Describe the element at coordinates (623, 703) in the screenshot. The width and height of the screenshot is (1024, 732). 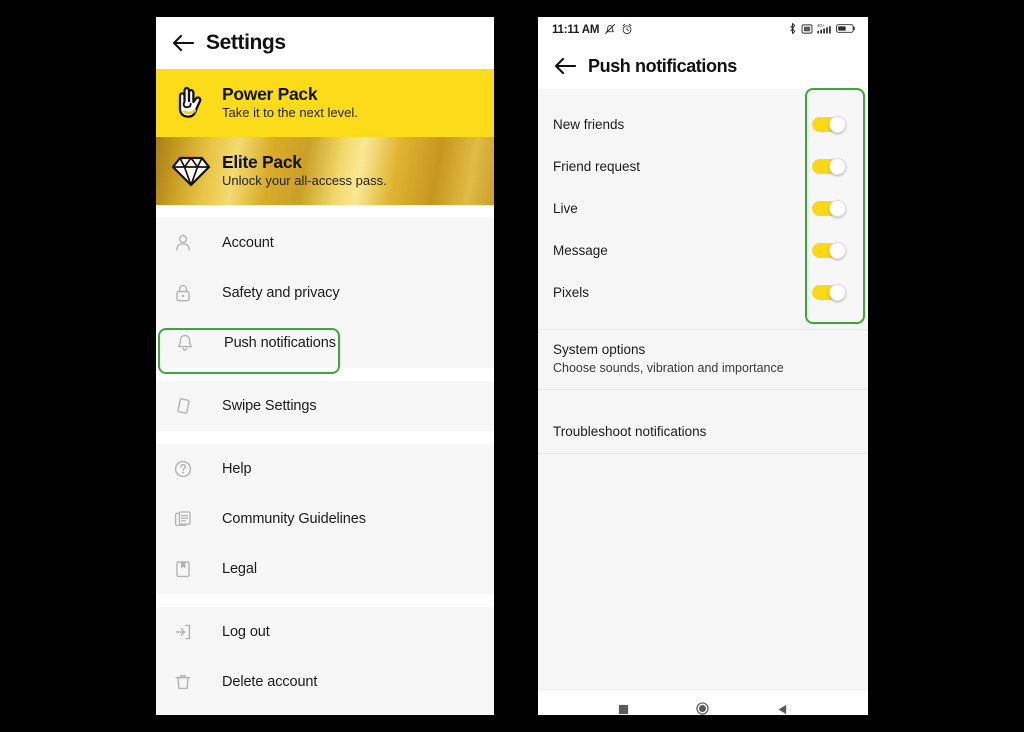
I see `recents-square-icon` at that location.